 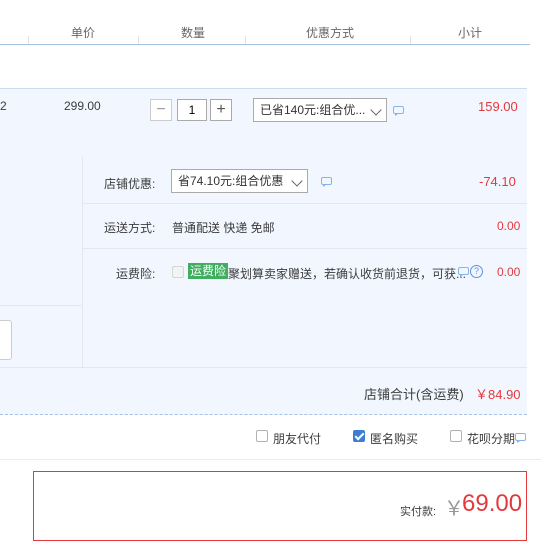 I want to click on shop-total-value: ￥84.90, so click(x=498, y=394).